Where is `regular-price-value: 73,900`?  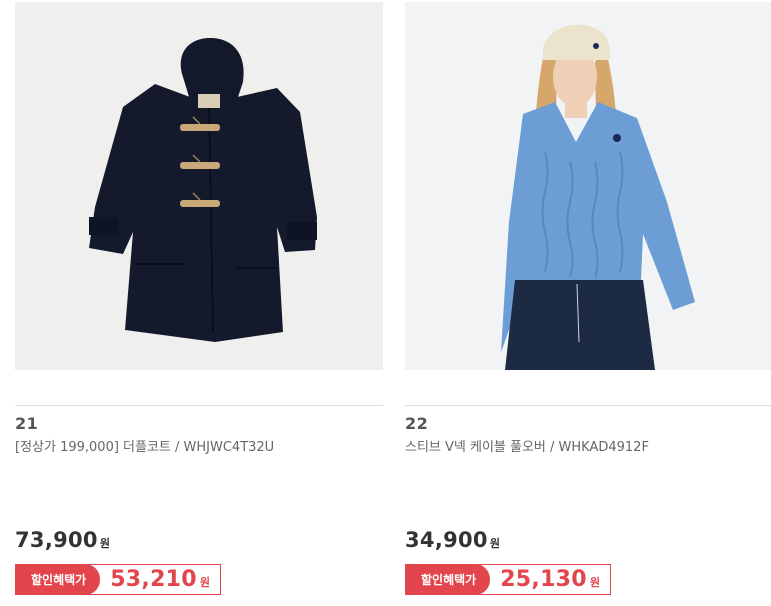
regular-price-value: 73,900 is located at coordinates (56, 540).